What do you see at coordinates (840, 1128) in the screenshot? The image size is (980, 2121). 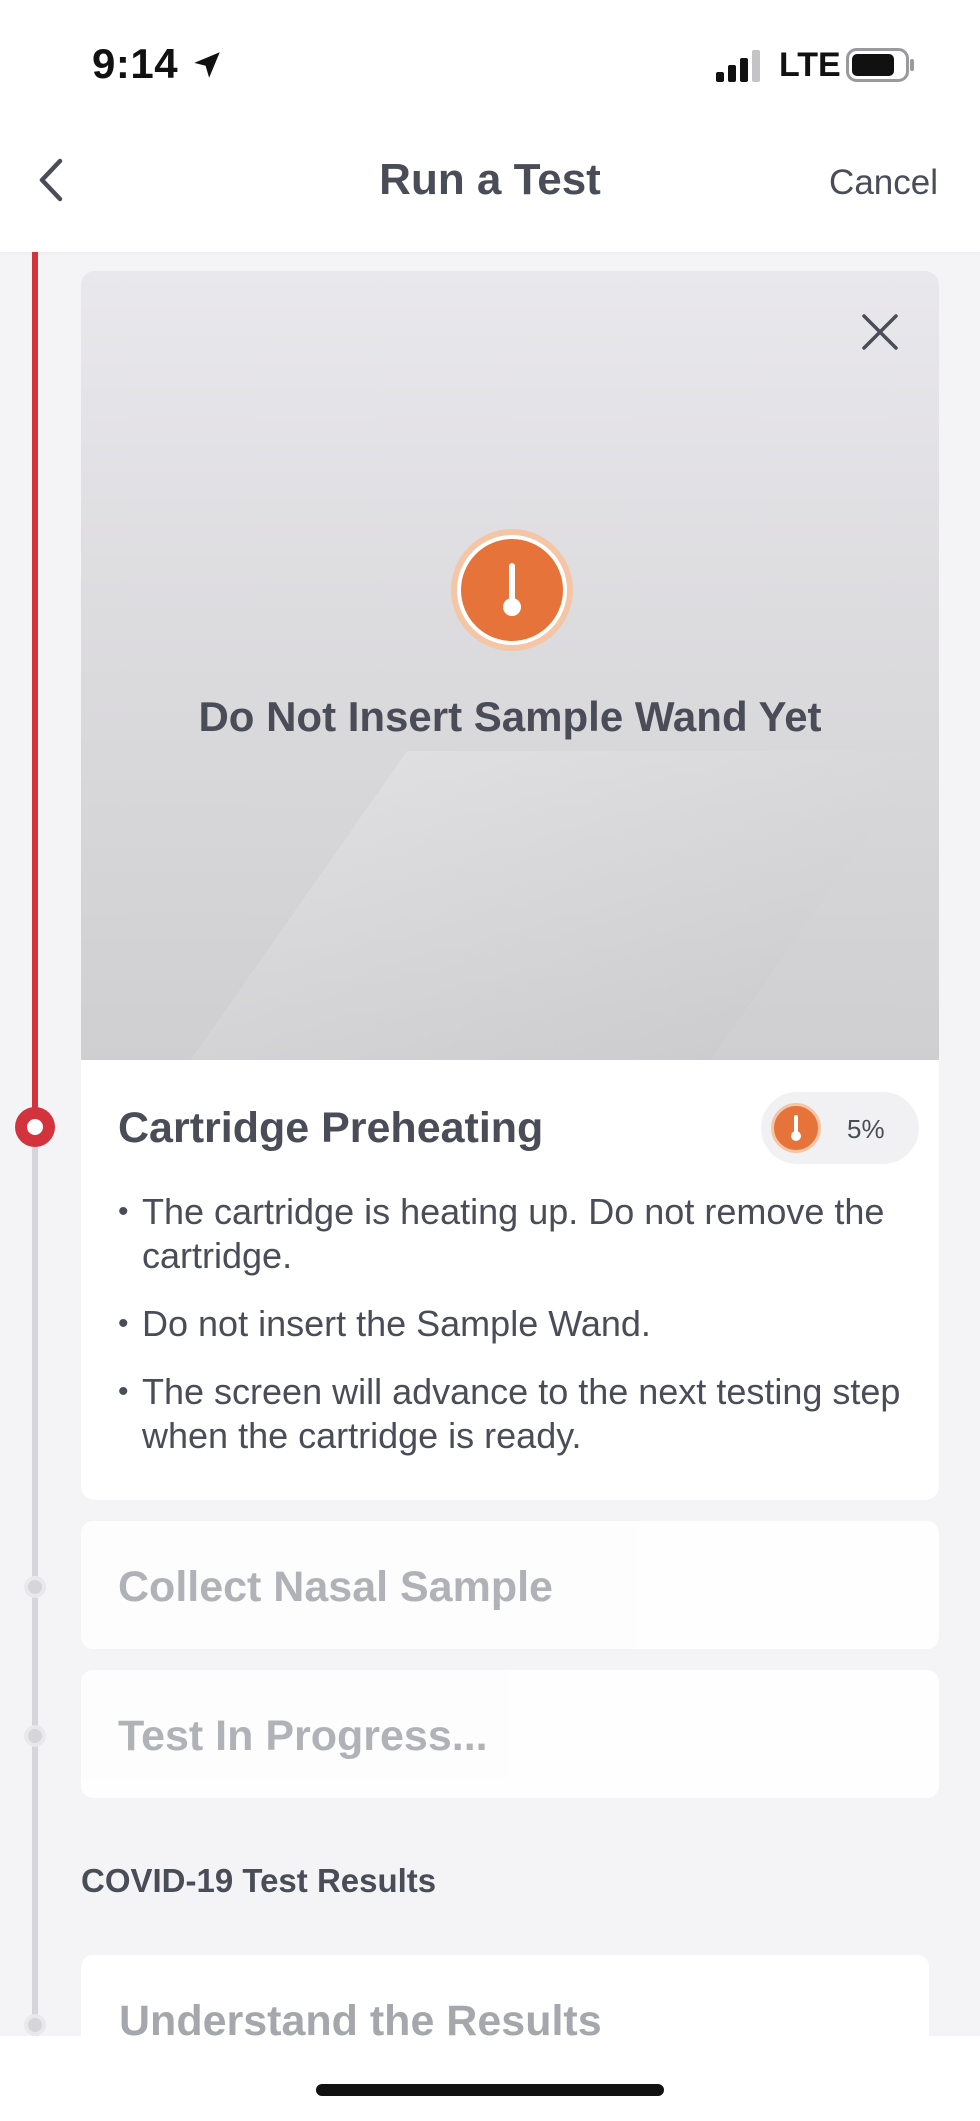 I see `progress-pill: 5%` at bounding box center [840, 1128].